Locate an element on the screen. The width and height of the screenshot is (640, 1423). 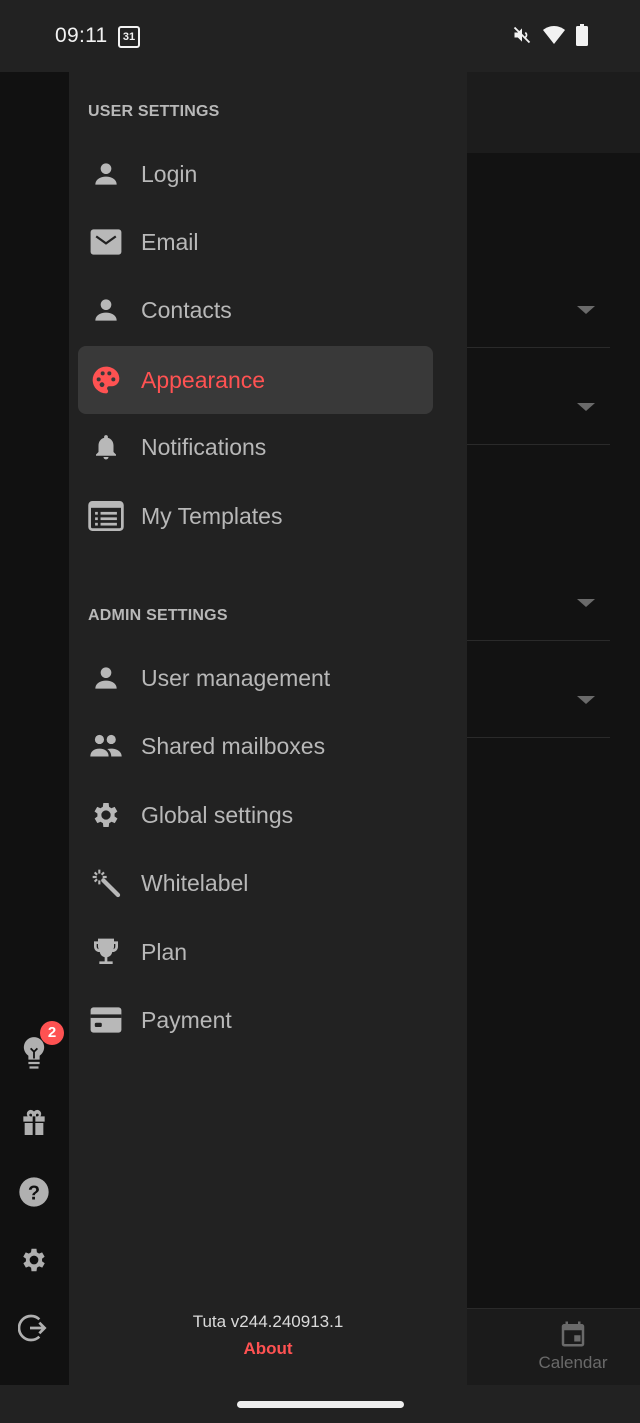
settings-button is located at coordinates (34, 1260).